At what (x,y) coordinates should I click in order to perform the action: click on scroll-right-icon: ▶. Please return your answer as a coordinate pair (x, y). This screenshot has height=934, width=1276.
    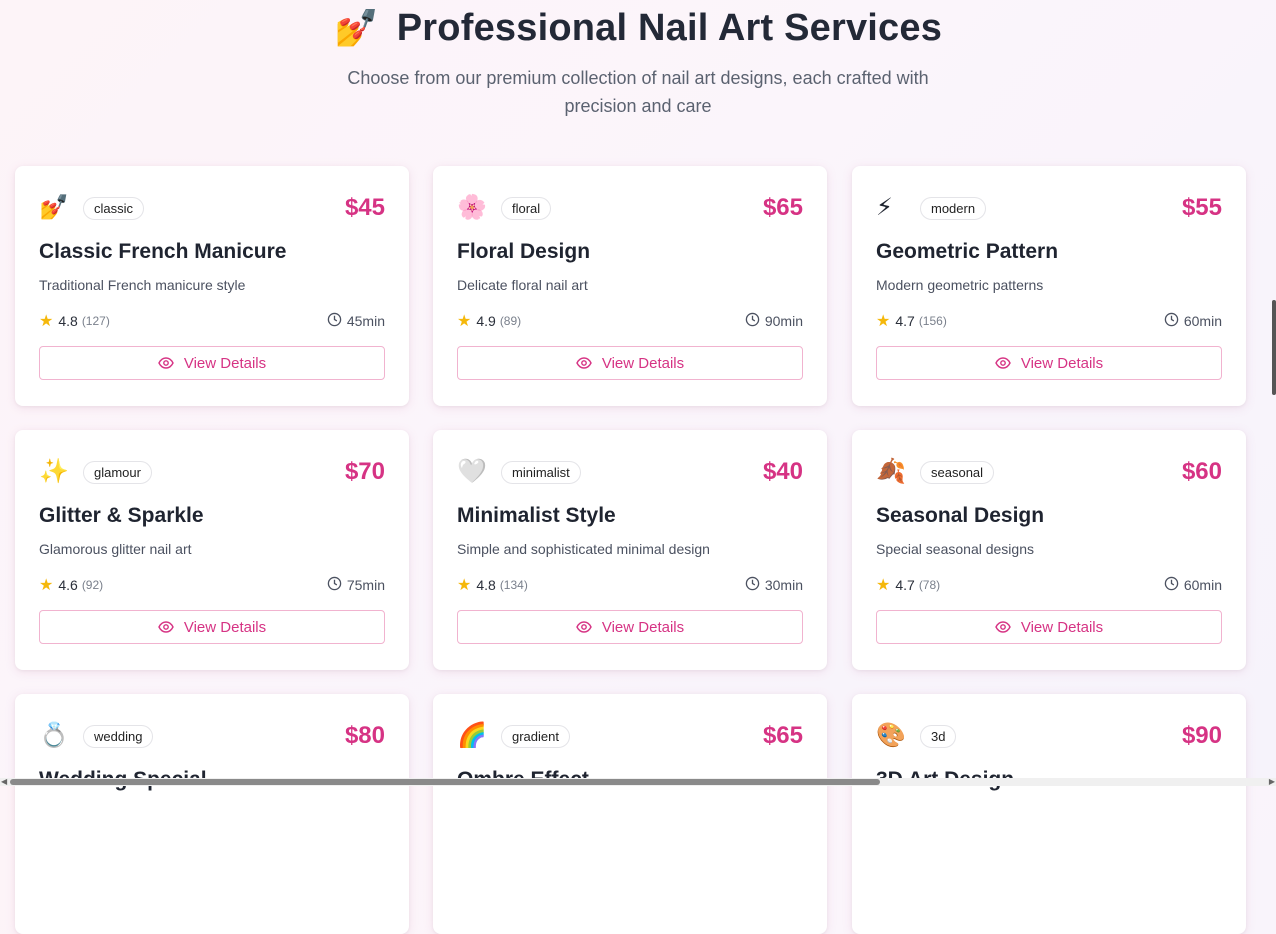
    Looking at the image, I should click on (1272, 781).